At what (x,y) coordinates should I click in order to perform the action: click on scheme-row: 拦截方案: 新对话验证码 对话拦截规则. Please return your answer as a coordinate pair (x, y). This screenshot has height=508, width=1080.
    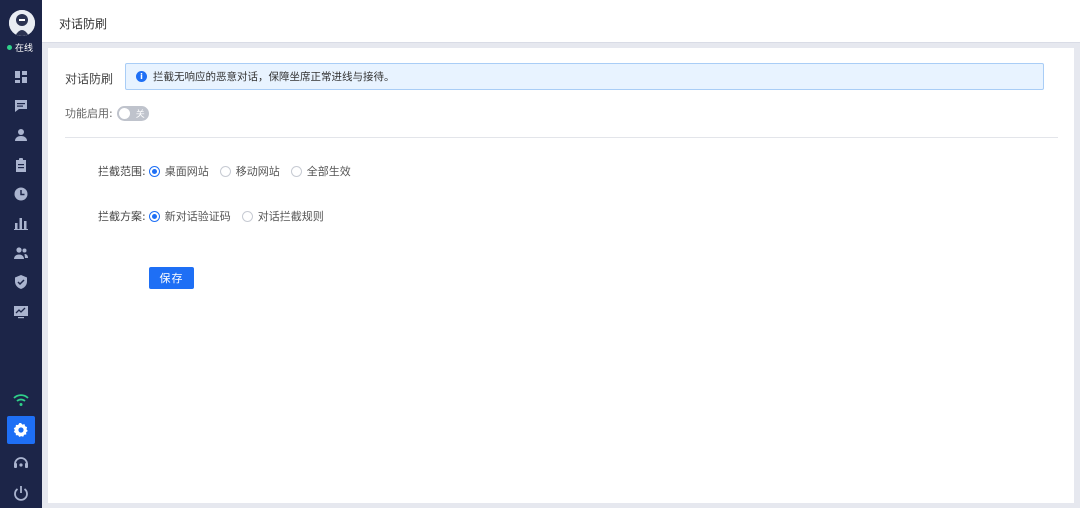
    Looking at the image, I should click on (216, 216).